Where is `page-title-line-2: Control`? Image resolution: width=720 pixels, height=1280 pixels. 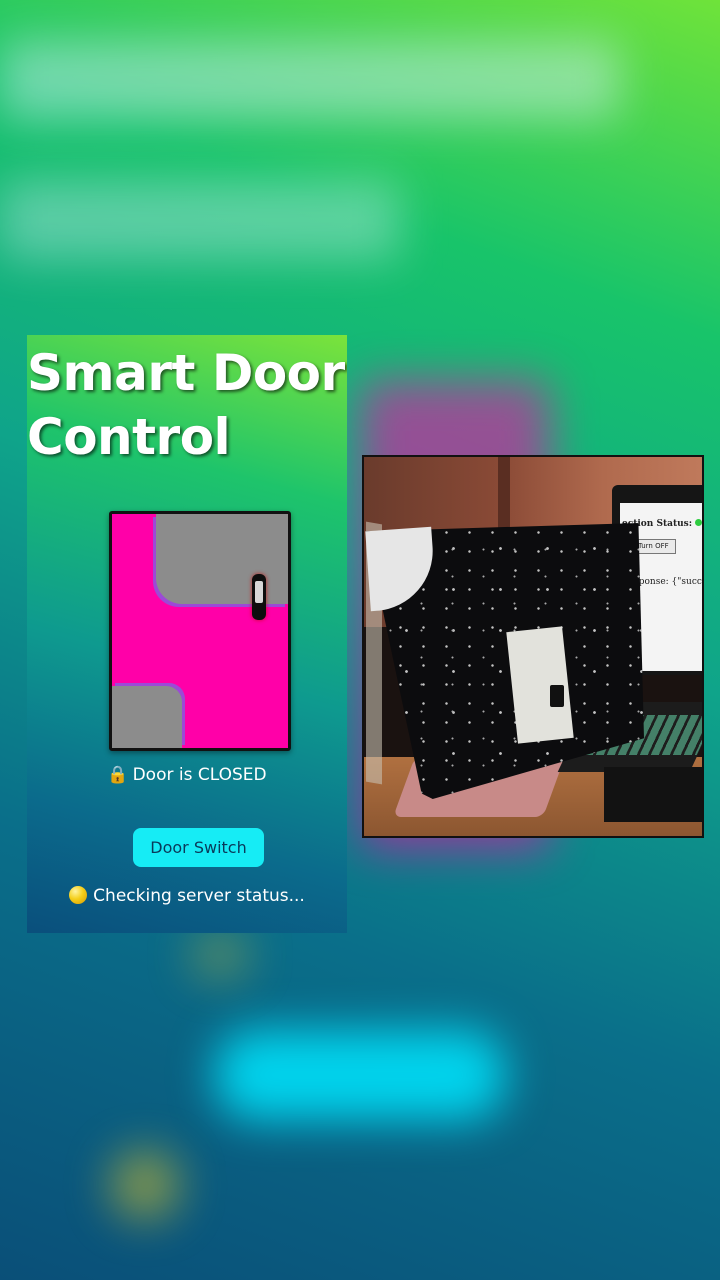 page-title-line-2: Control is located at coordinates (129, 437).